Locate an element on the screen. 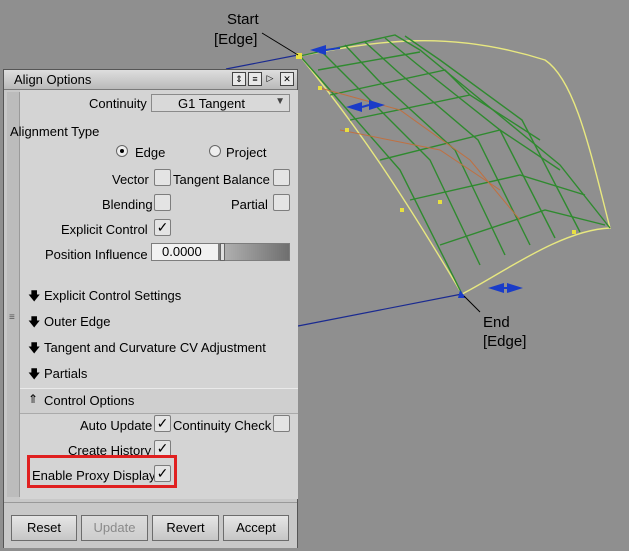 The width and height of the screenshot is (629, 551). tangent-balance-checkbox is located at coordinates (281, 177).